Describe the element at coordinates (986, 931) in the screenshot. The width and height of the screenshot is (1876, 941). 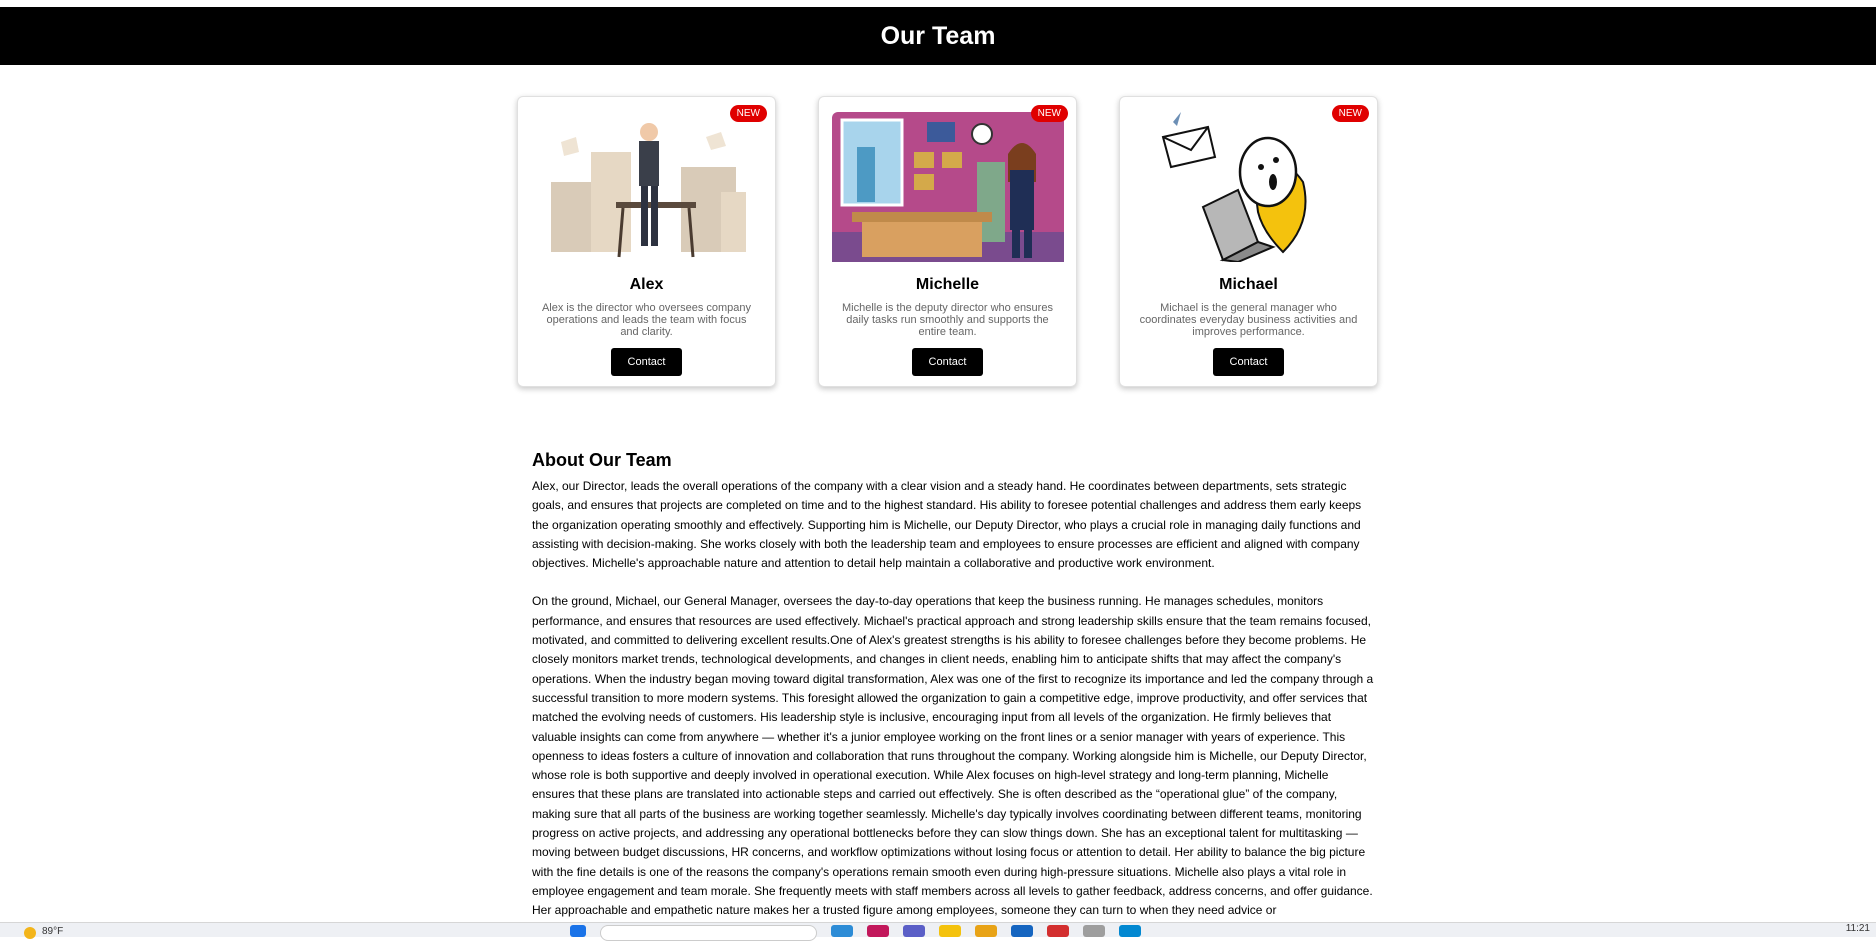
I see `folder-icon` at that location.